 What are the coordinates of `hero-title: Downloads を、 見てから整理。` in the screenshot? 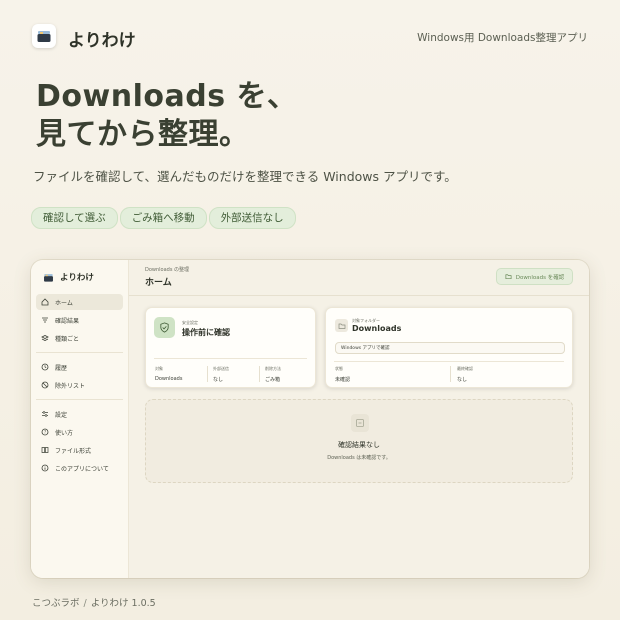 It's located at (167, 116).